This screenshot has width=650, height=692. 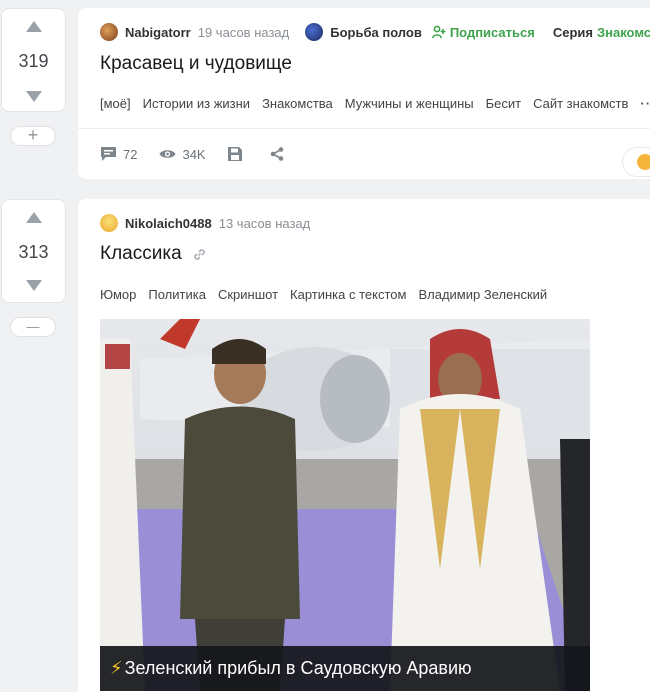 What do you see at coordinates (248, 294) in the screenshot?
I see `tag: Скриншот` at bounding box center [248, 294].